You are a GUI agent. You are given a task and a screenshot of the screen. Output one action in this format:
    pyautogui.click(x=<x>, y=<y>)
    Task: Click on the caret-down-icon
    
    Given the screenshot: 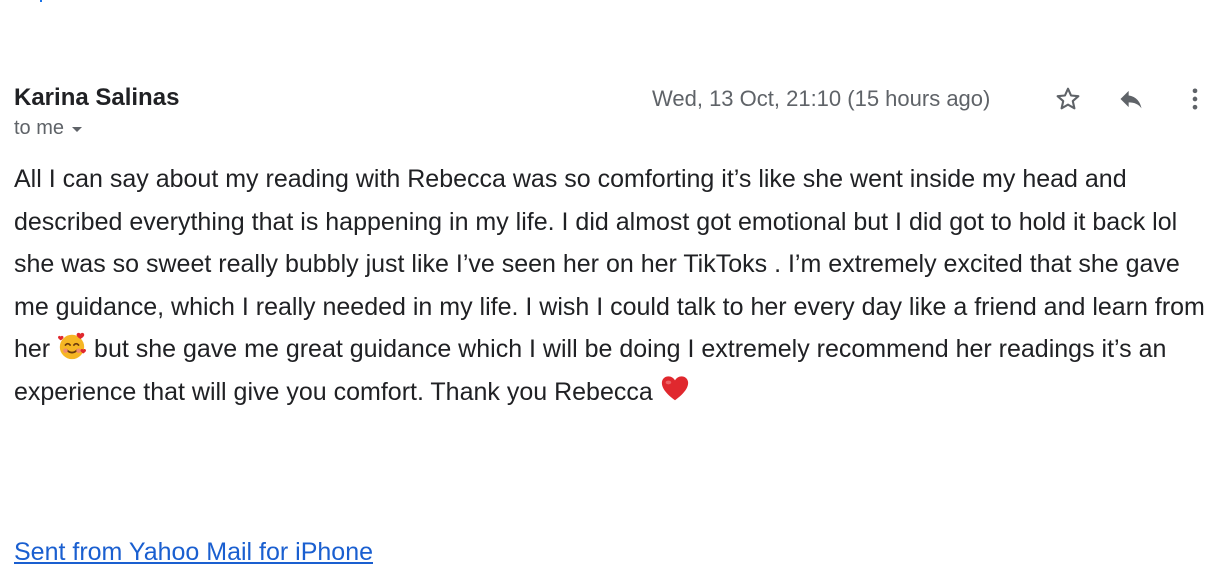 What is the action you would take?
    pyautogui.click(x=77, y=129)
    